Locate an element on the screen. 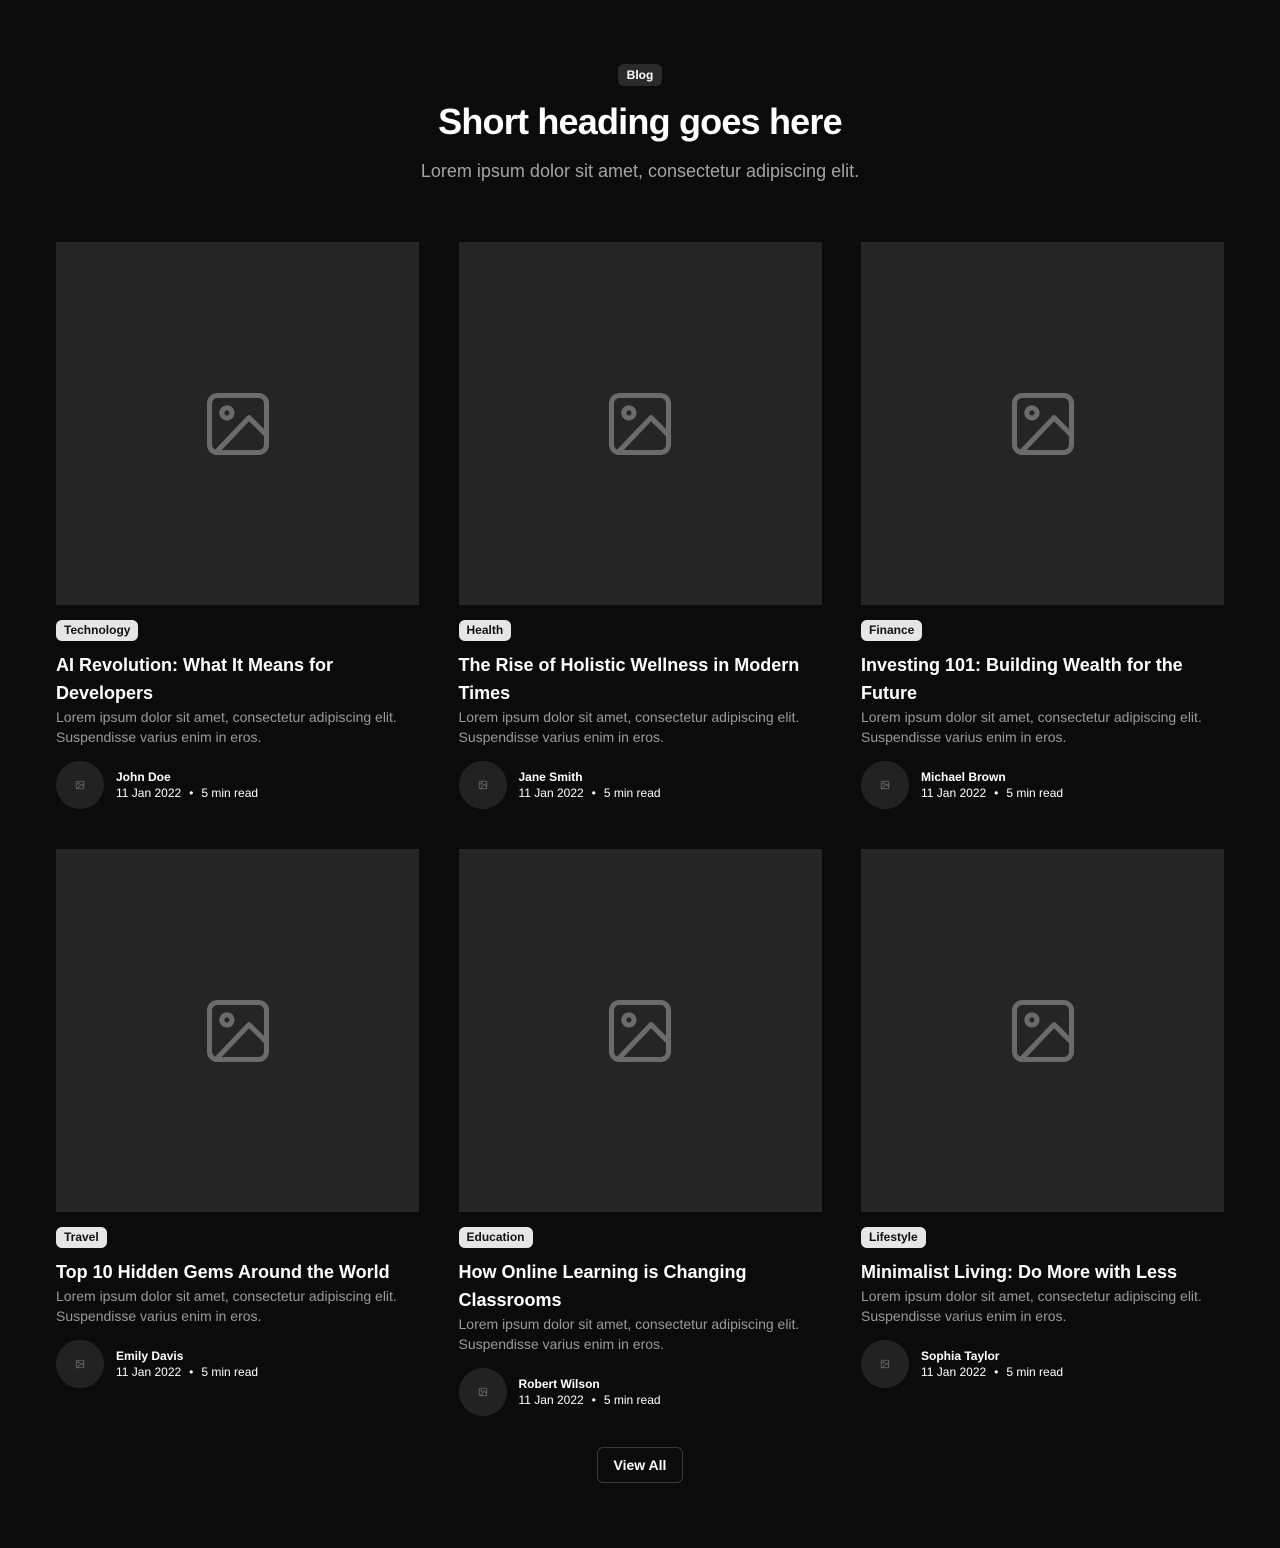  category-badge: Education is located at coordinates (495, 1237).